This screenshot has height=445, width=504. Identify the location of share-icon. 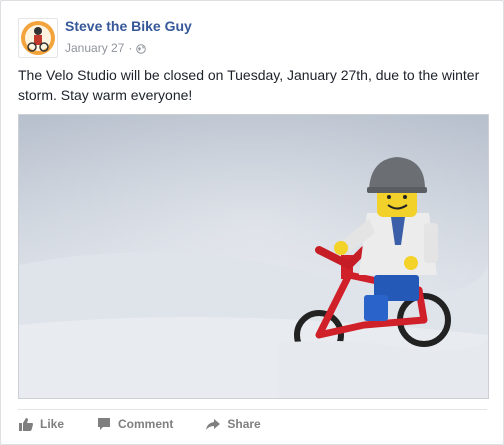
(213, 424).